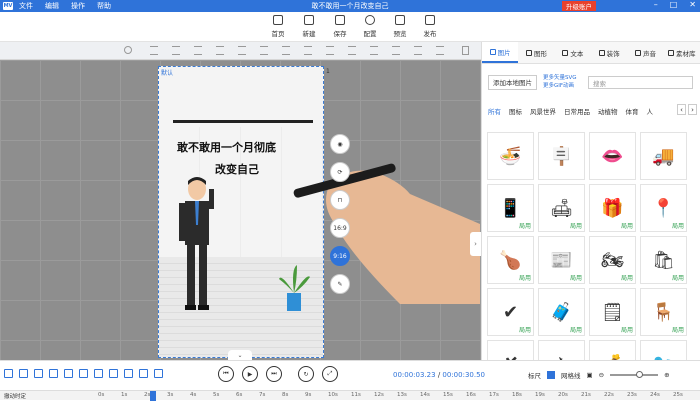 This screenshot has height=401, width=700. I want to click on replace-button: ⟳, so click(340, 172).